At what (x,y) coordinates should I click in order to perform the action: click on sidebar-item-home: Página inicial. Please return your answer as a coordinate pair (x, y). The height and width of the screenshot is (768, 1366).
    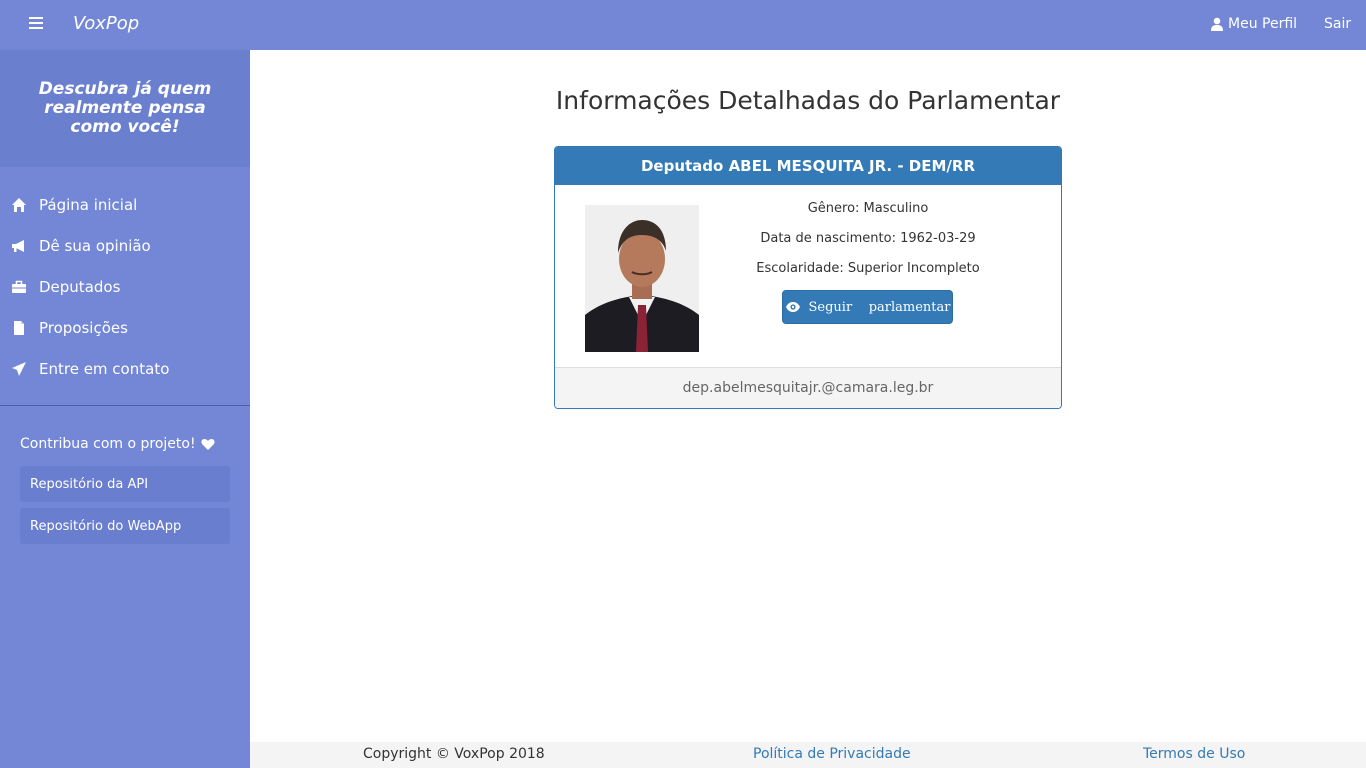
    Looking at the image, I should click on (125, 204).